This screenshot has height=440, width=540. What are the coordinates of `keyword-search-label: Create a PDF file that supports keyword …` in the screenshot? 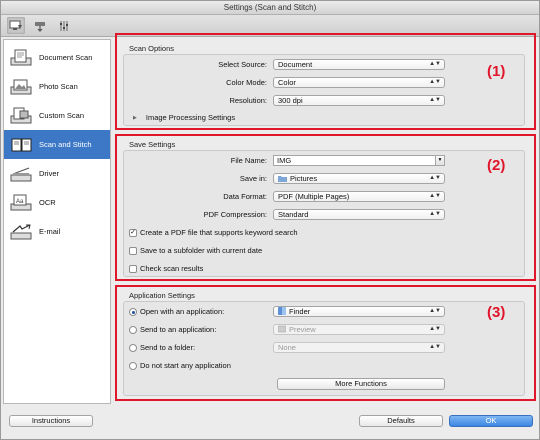 It's located at (219, 232).